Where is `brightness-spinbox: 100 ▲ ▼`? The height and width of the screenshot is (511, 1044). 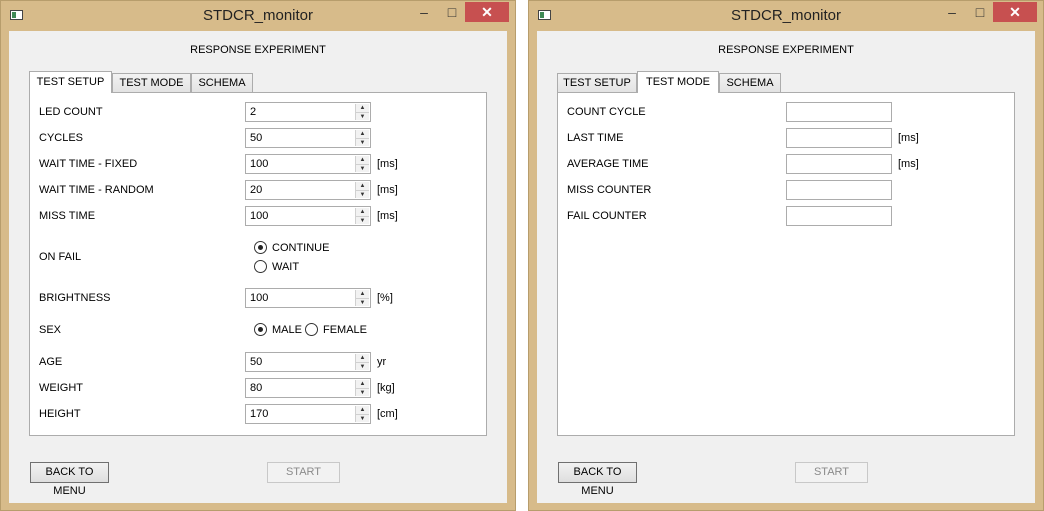
brightness-spinbox: 100 ▲ ▼ is located at coordinates (308, 298).